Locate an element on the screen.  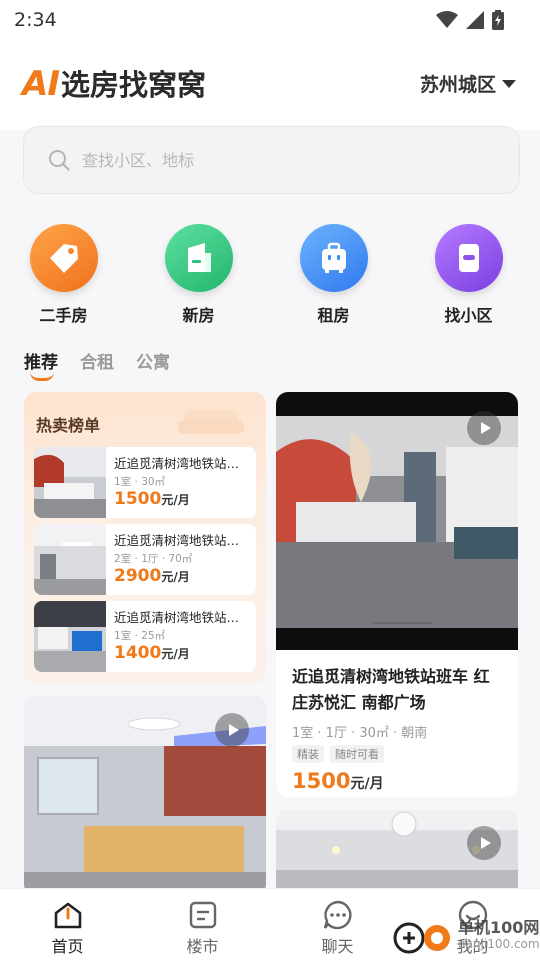
search-bar is located at coordinates (271, 160).